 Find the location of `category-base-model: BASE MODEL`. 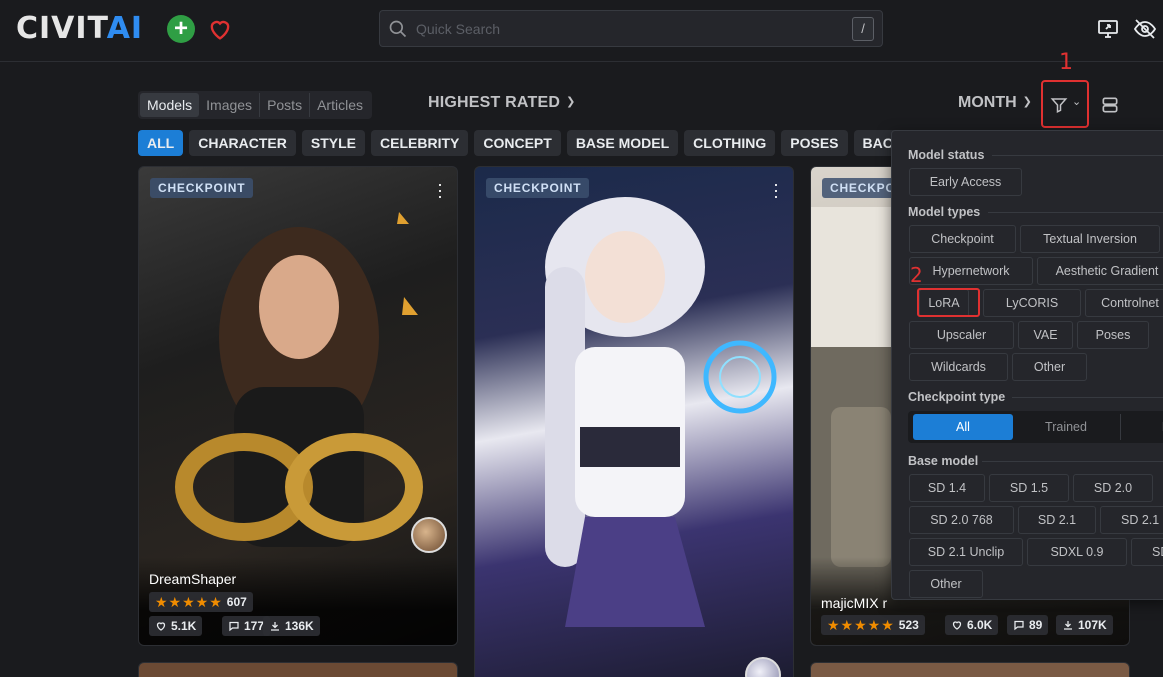

category-base-model: BASE MODEL is located at coordinates (622, 143).